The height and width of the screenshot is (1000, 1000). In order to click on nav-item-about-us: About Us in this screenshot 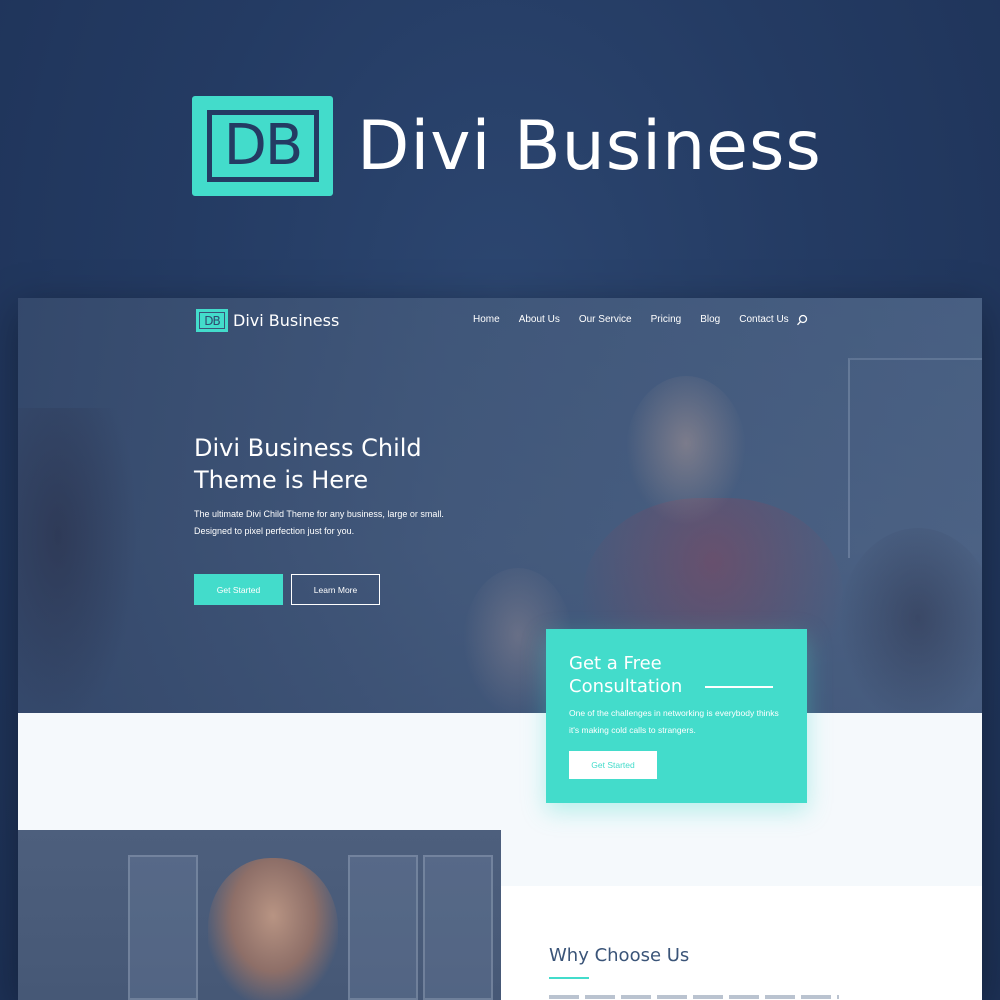, I will do `click(539, 319)`.